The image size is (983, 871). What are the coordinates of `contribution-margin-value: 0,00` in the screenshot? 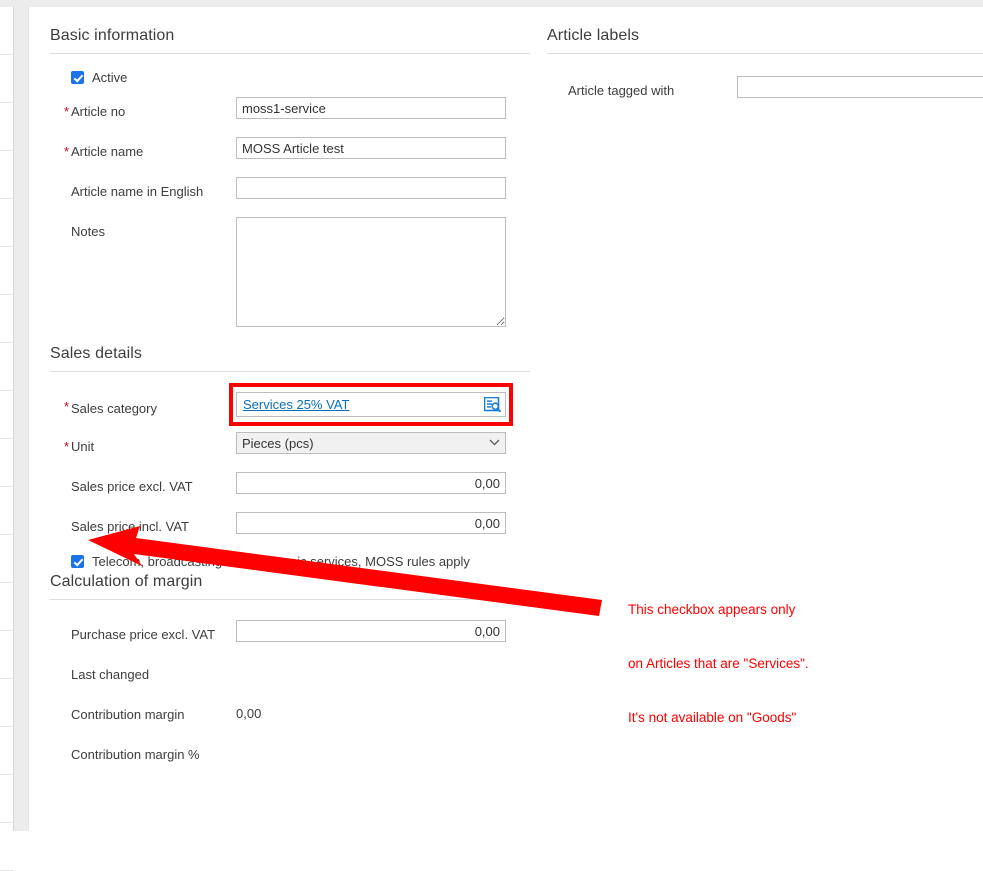 It's located at (249, 713).